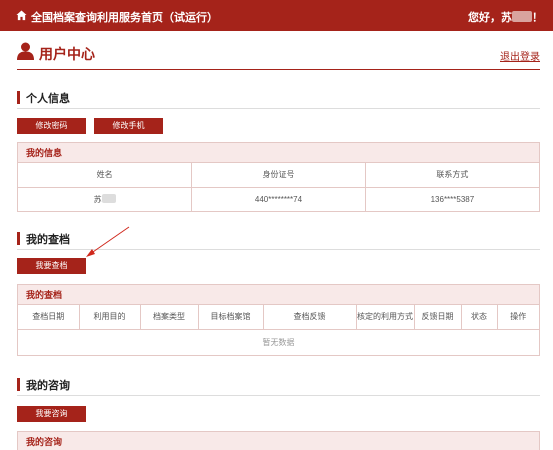 The height and width of the screenshot is (450, 553). I want to click on my-queries-title: 我的查档, so click(278, 295).